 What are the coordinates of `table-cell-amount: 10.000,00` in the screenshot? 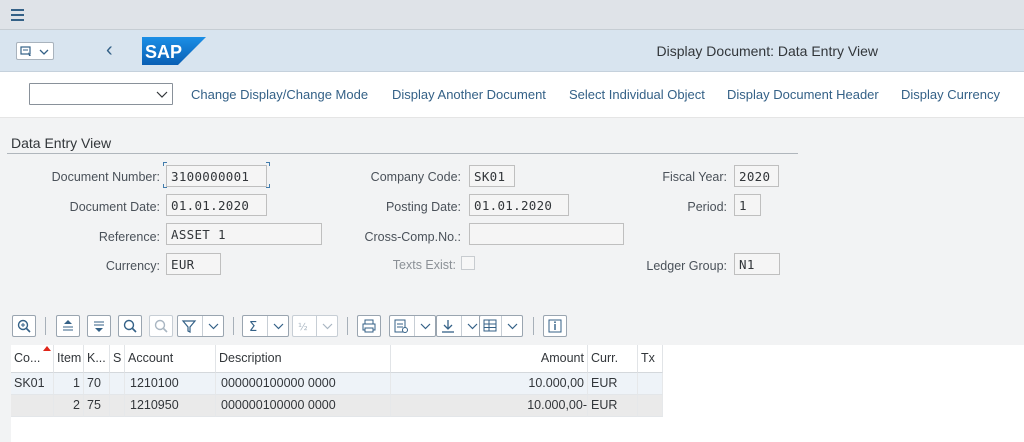 It's located at (489, 384).